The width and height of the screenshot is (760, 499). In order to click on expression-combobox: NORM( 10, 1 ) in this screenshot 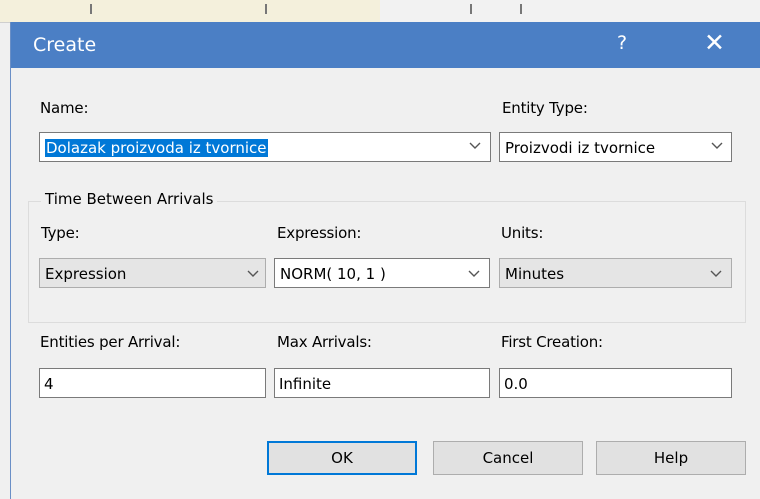, I will do `click(382, 273)`.